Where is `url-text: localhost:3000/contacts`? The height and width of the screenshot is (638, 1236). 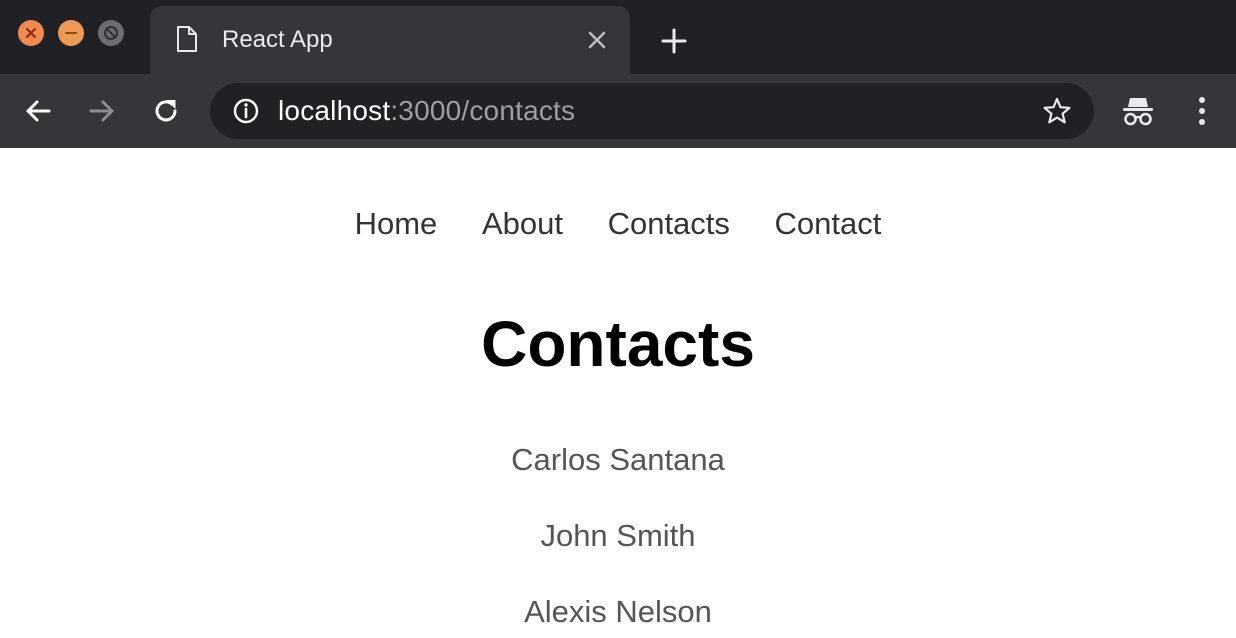
url-text: localhost:3000/contacts is located at coordinates (426, 111).